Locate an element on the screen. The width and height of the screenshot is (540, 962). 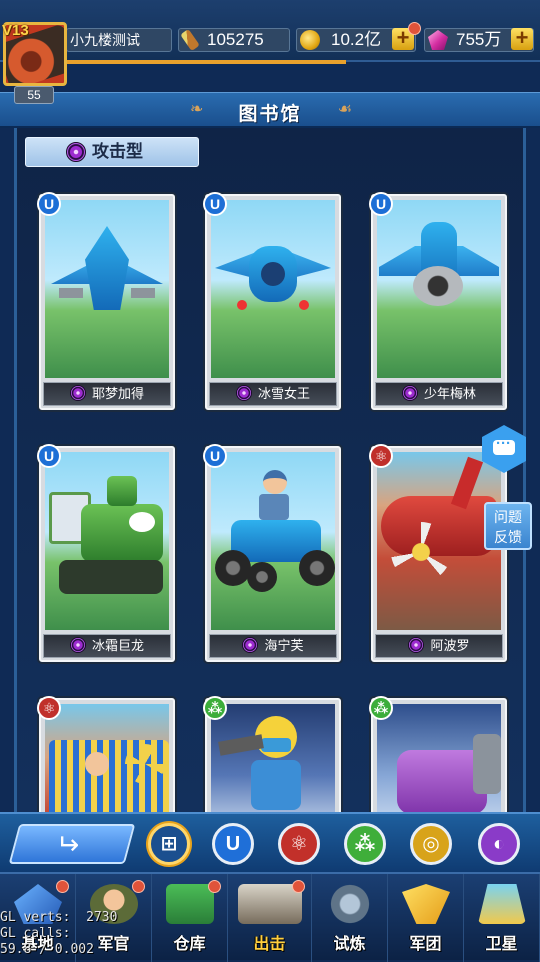
satellite-icon is located at coordinates (502, 904).